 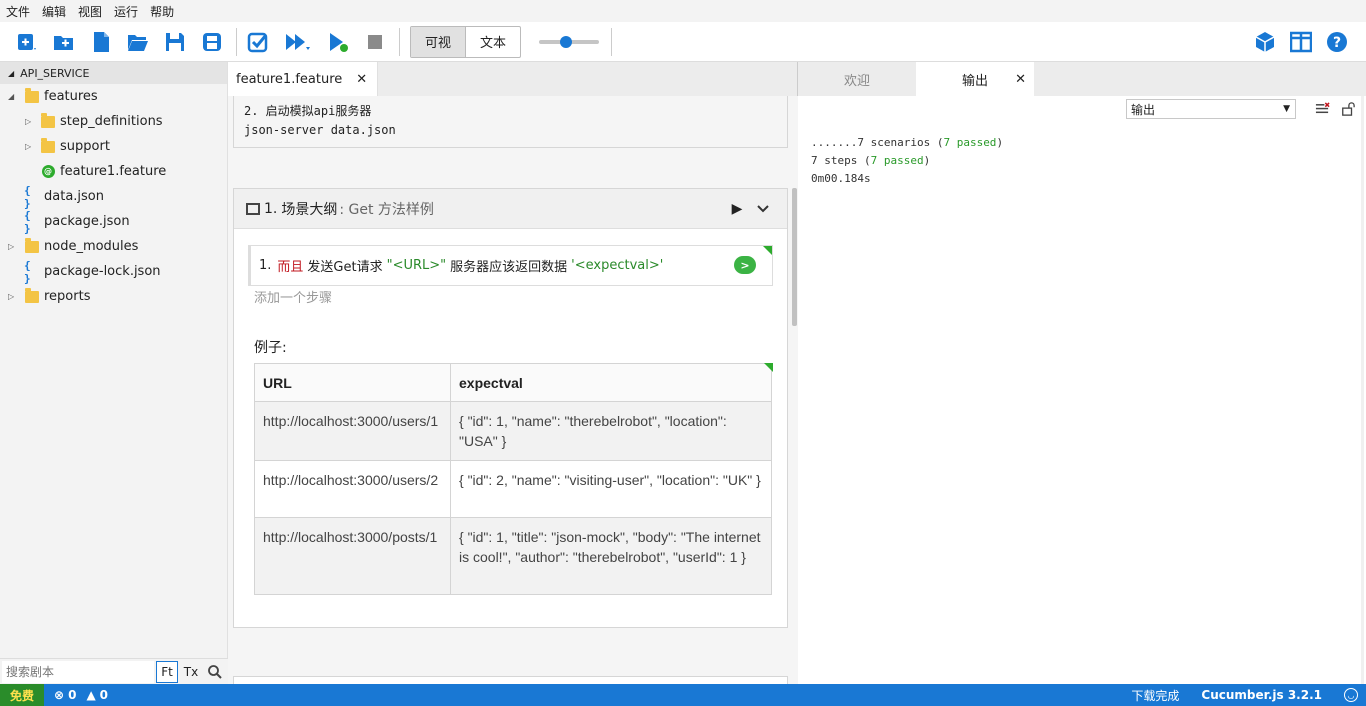 I want to click on tree-item-feature1: @ feature1.feature, so click(x=113, y=171).